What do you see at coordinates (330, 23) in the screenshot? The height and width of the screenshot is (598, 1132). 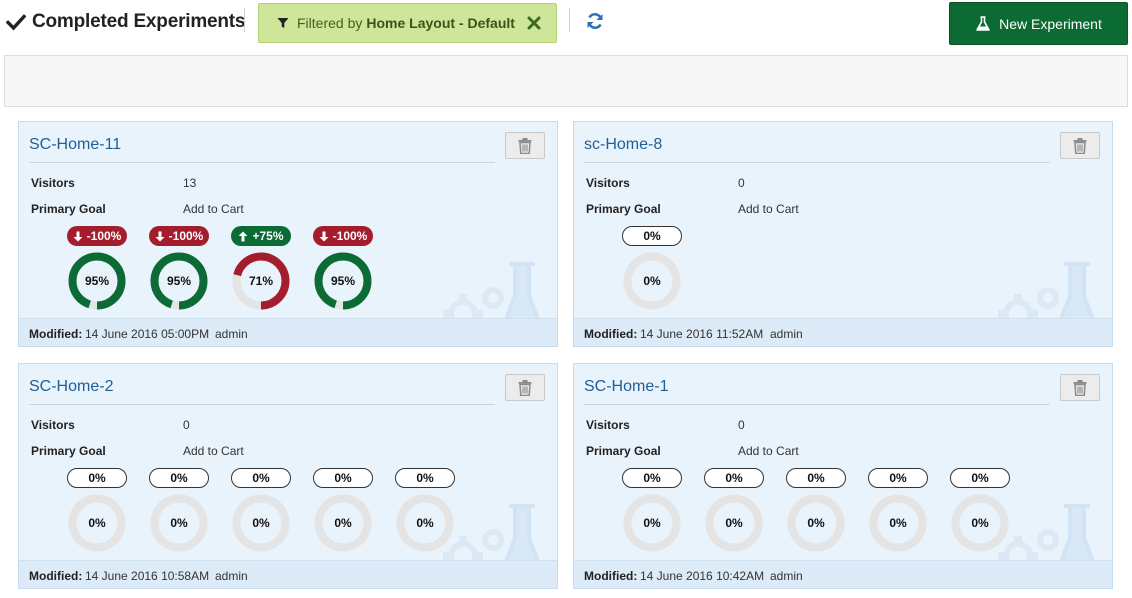 I see `filter-prefix: Filtered by` at bounding box center [330, 23].